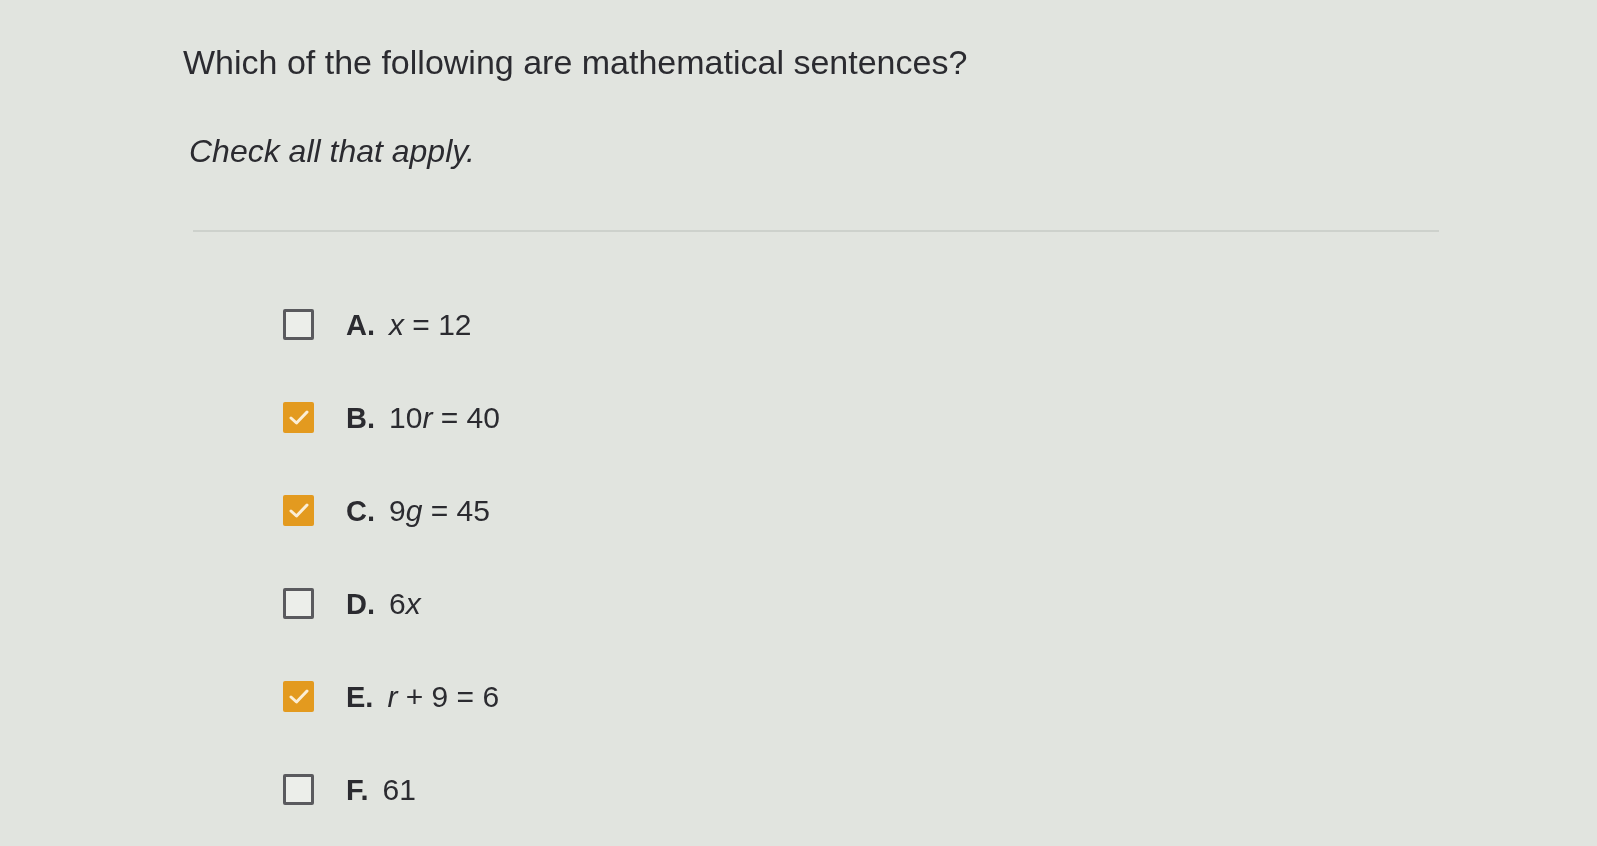 This screenshot has width=1597, height=846. I want to click on option-expression: 61, so click(399, 789).